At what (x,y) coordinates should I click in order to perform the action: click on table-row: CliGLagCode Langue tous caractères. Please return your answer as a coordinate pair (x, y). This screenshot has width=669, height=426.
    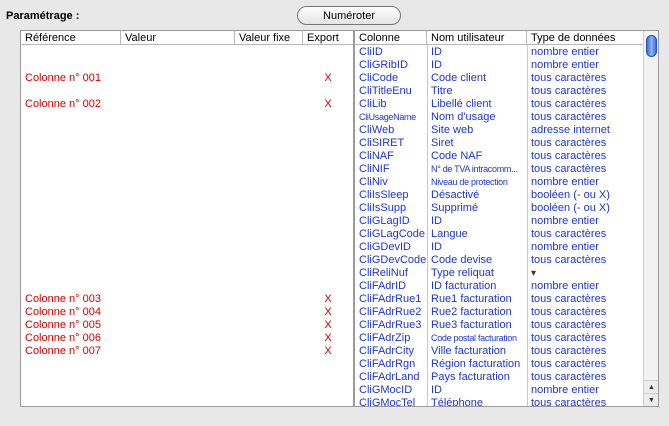
    Looking at the image, I should click on (499, 234).